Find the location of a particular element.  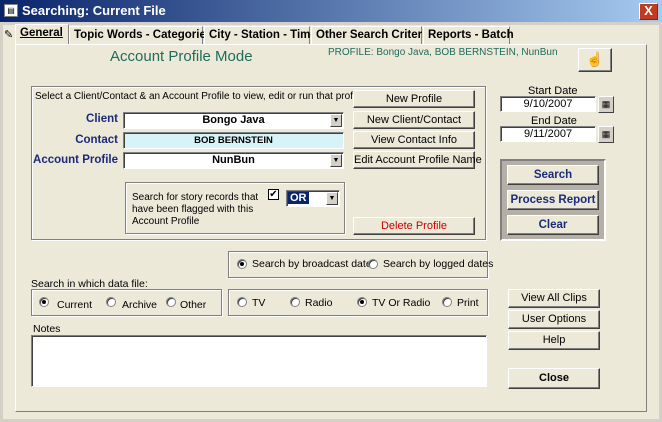

data-file-other-radio is located at coordinates (171, 302).